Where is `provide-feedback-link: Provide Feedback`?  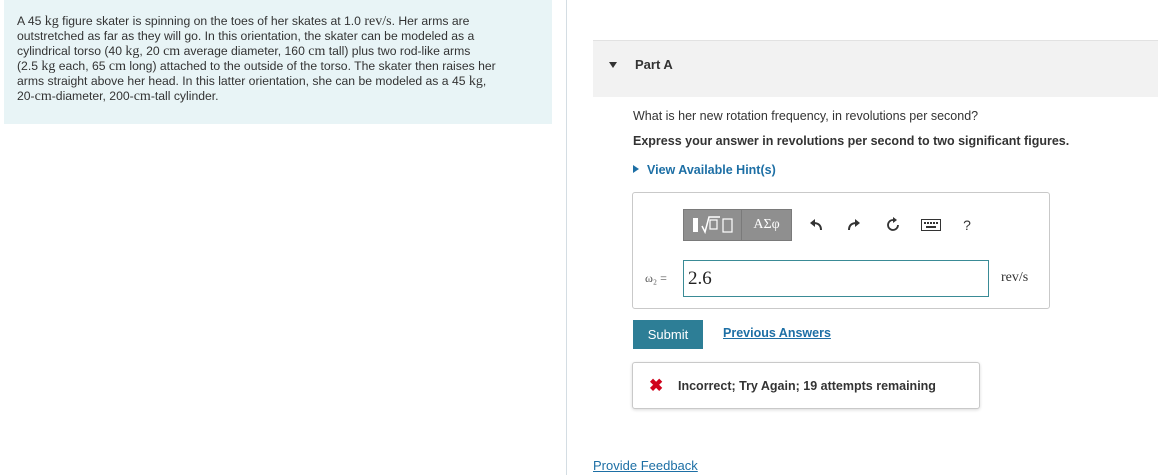
provide-feedback-link: Provide Feedback is located at coordinates (645, 465).